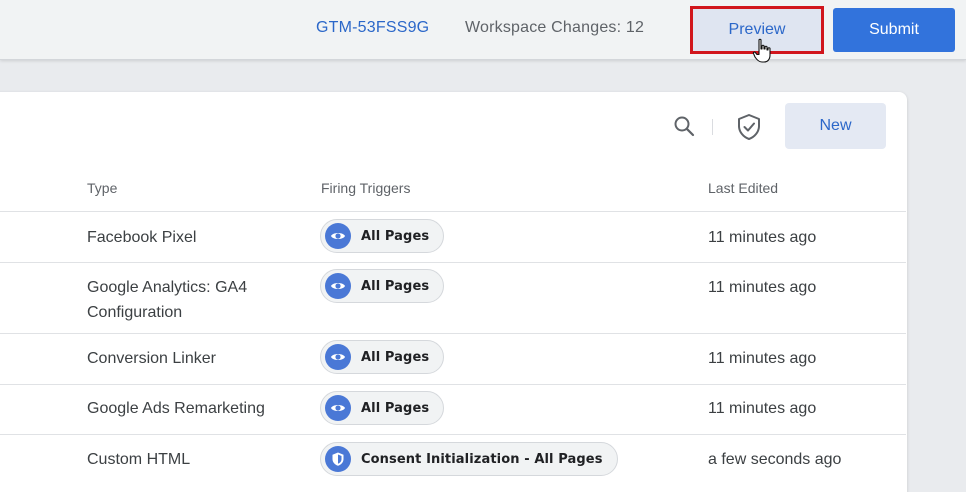 The image size is (966, 492). I want to click on preview-button-label: Preview, so click(757, 29).